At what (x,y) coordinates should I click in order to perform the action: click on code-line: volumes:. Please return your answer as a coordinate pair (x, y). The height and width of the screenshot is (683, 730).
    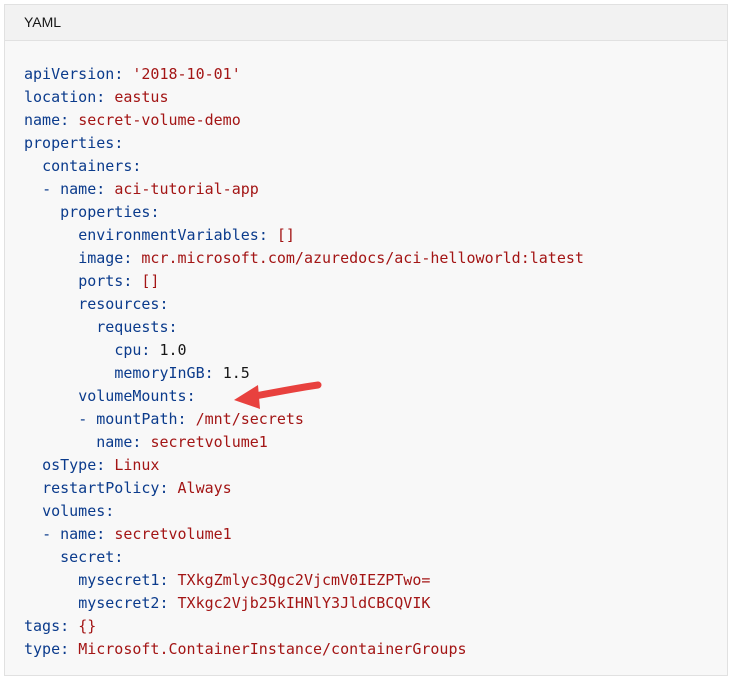
    Looking at the image, I should click on (375, 511).